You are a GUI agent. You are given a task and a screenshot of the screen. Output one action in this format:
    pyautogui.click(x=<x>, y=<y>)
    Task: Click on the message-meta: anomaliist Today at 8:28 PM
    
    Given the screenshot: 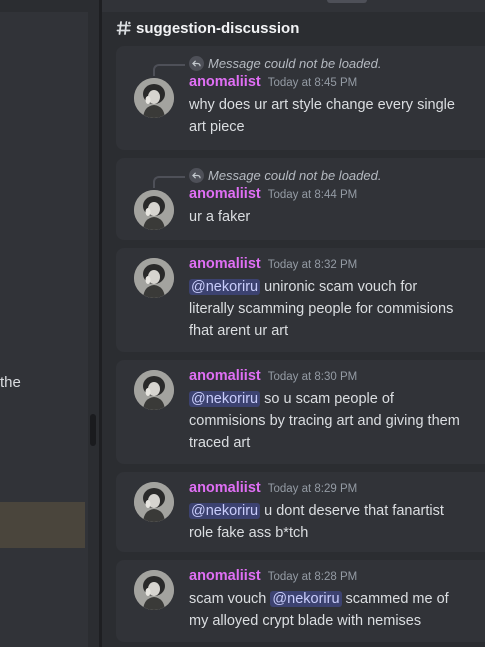 What is the action you would take?
    pyautogui.click(x=337, y=578)
    